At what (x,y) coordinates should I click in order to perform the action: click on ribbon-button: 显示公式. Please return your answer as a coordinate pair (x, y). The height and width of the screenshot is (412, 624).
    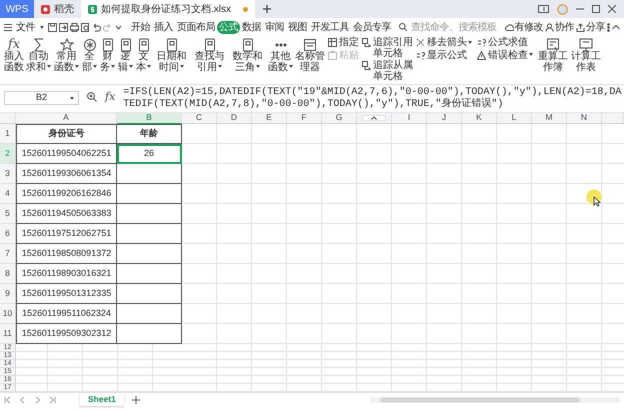
    Looking at the image, I should click on (445, 55).